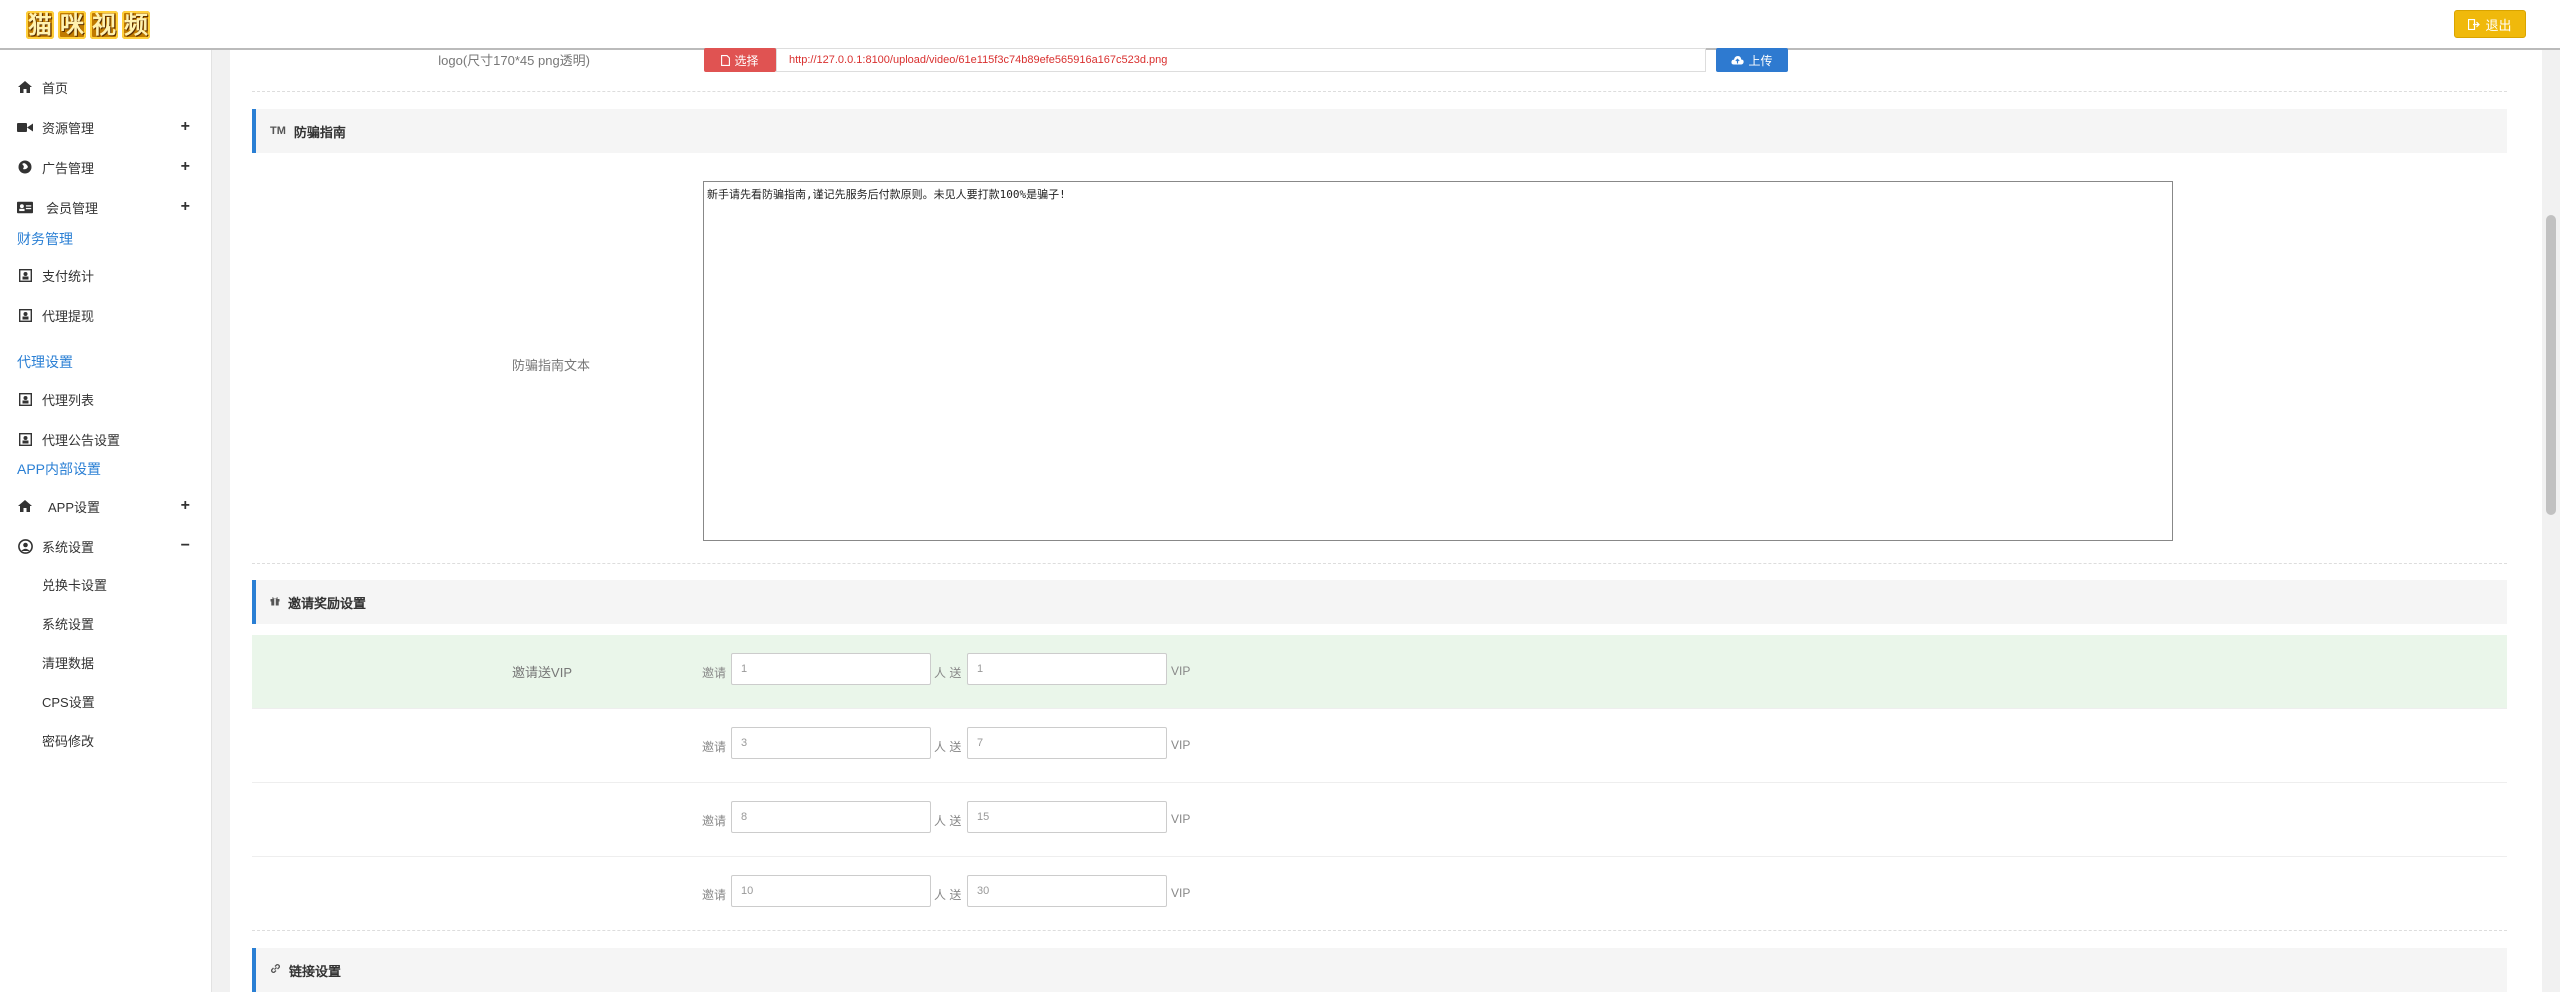 This screenshot has height=992, width=2560. Describe the element at coordinates (72, 24) in the screenshot. I see `logo-char: 咪` at that location.